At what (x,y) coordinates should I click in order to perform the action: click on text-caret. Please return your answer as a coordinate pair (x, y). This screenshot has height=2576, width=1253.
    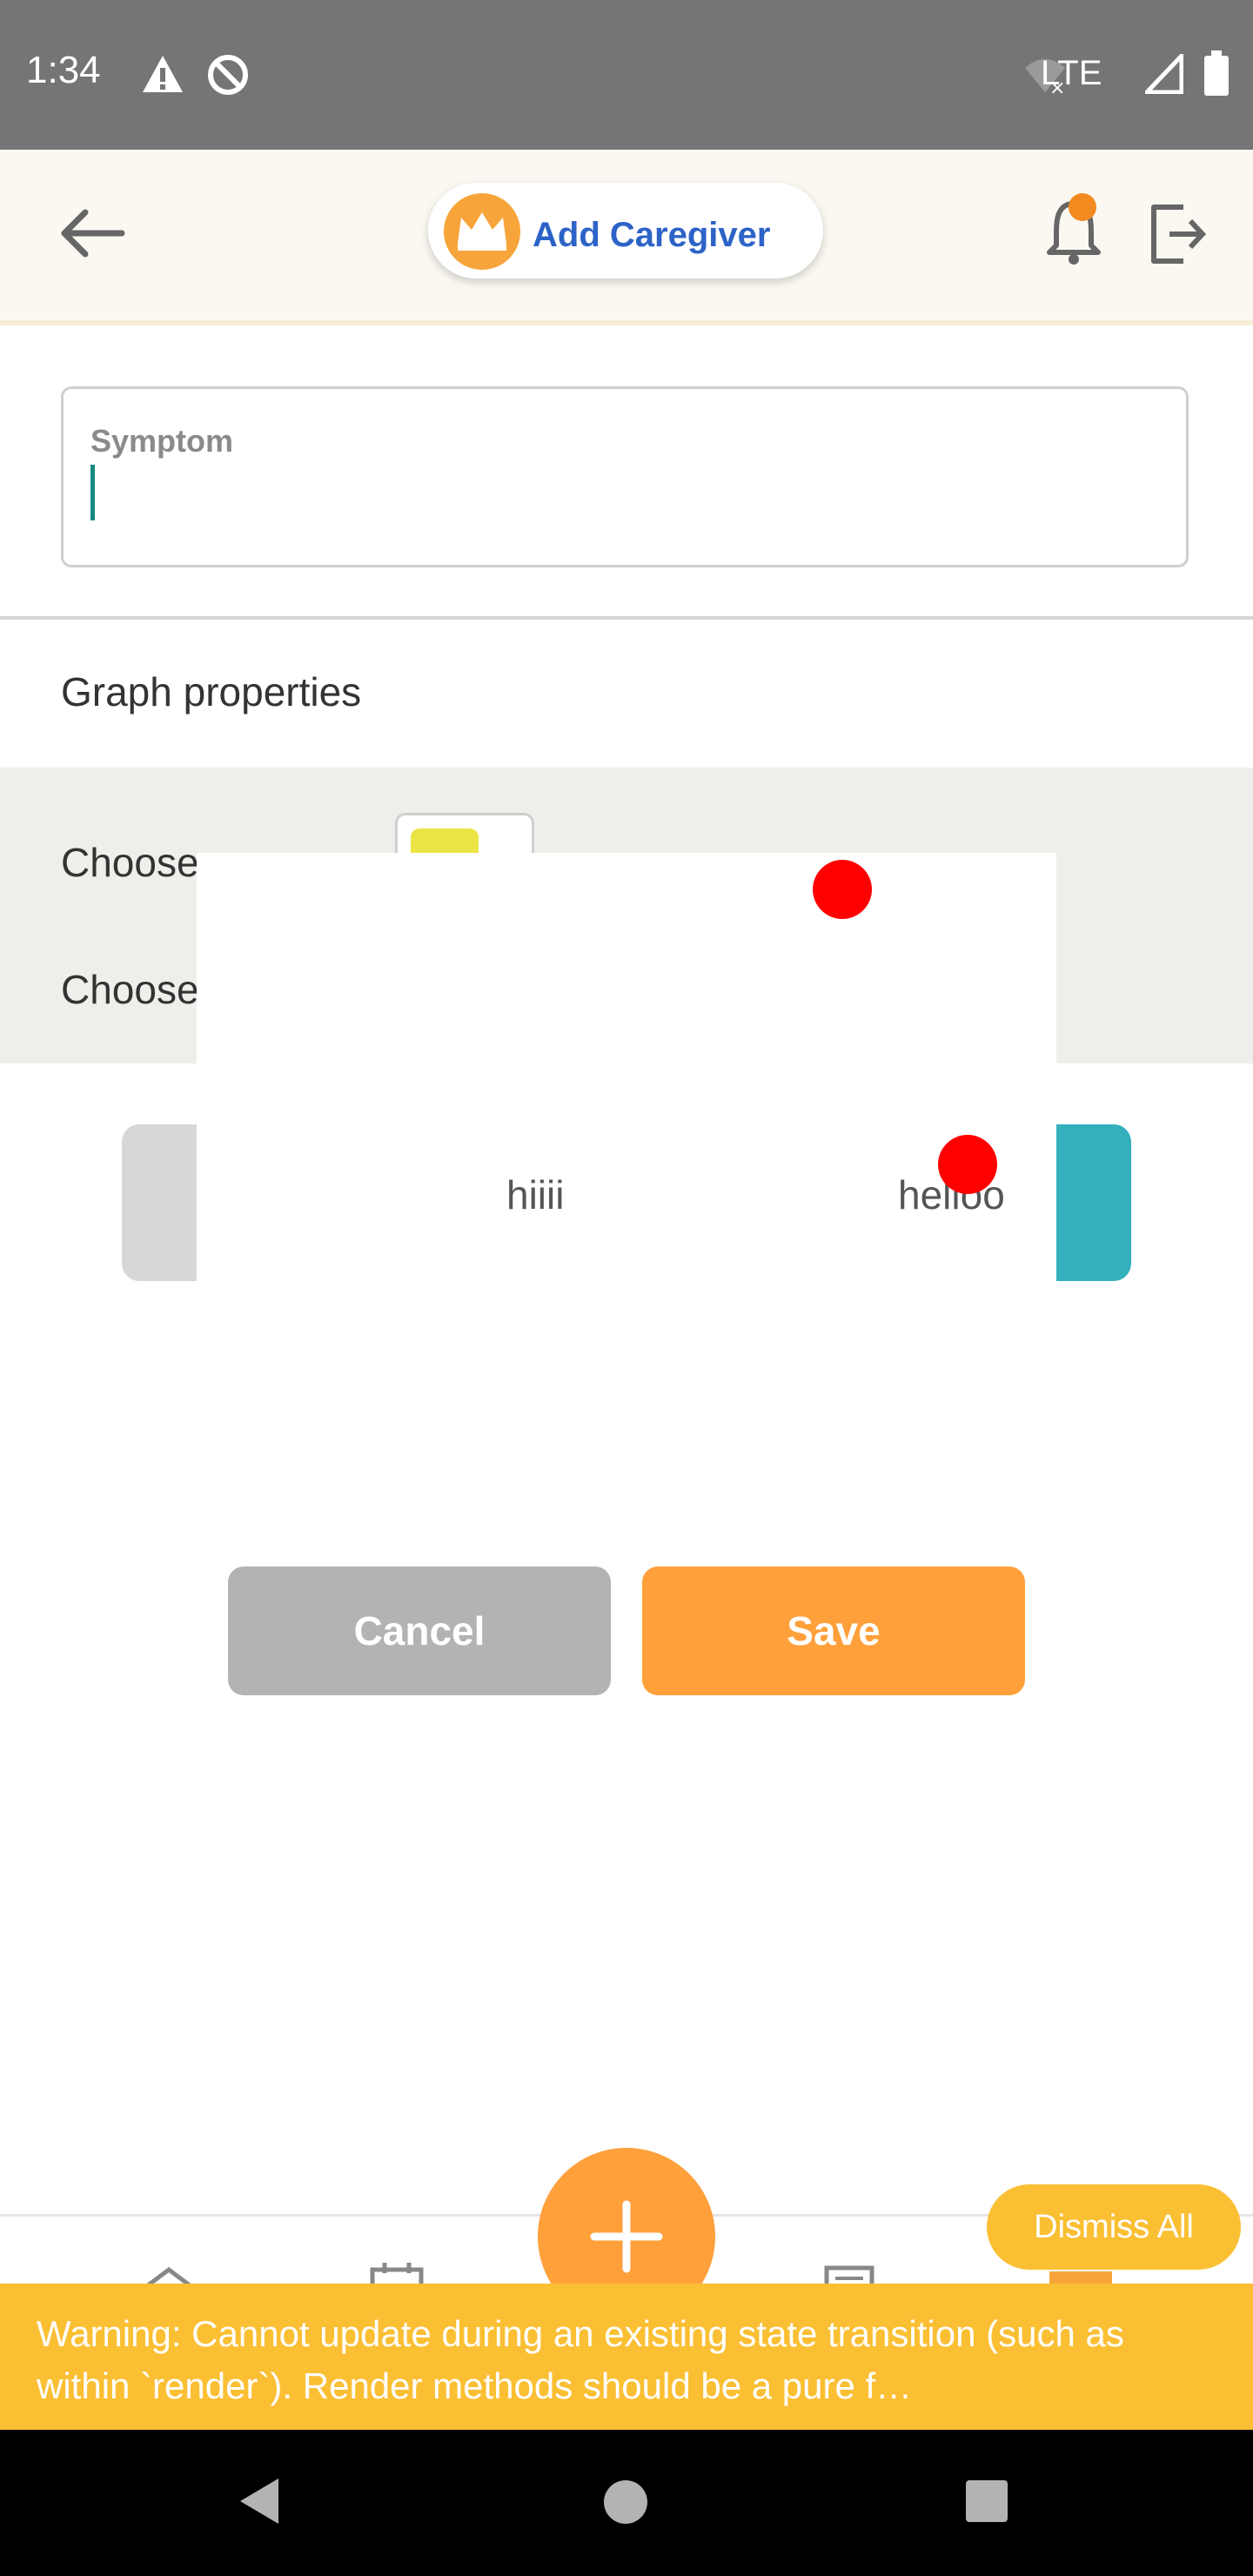
    Looking at the image, I should click on (93, 492).